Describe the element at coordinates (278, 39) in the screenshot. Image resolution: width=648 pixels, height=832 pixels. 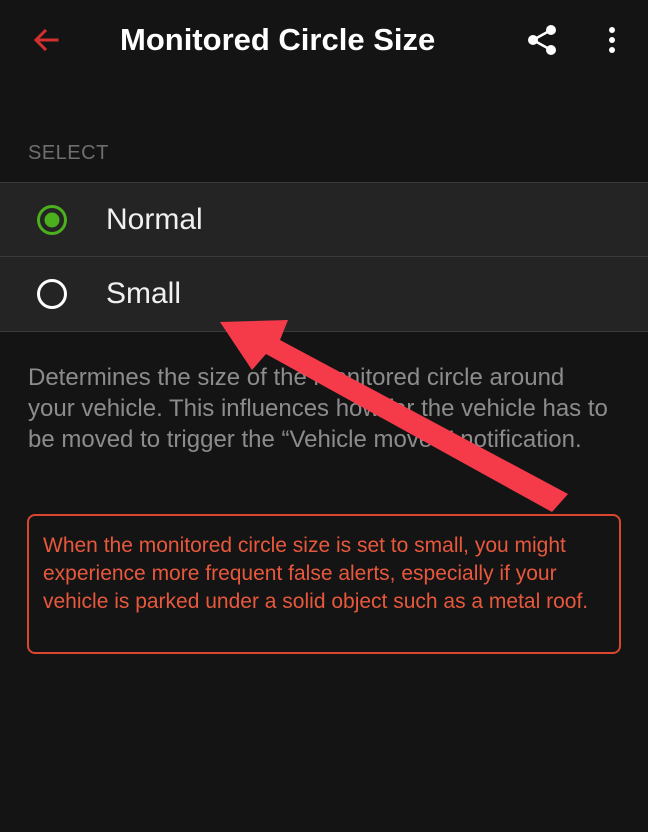
I see `page-title: Monitored Circle Size` at that location.